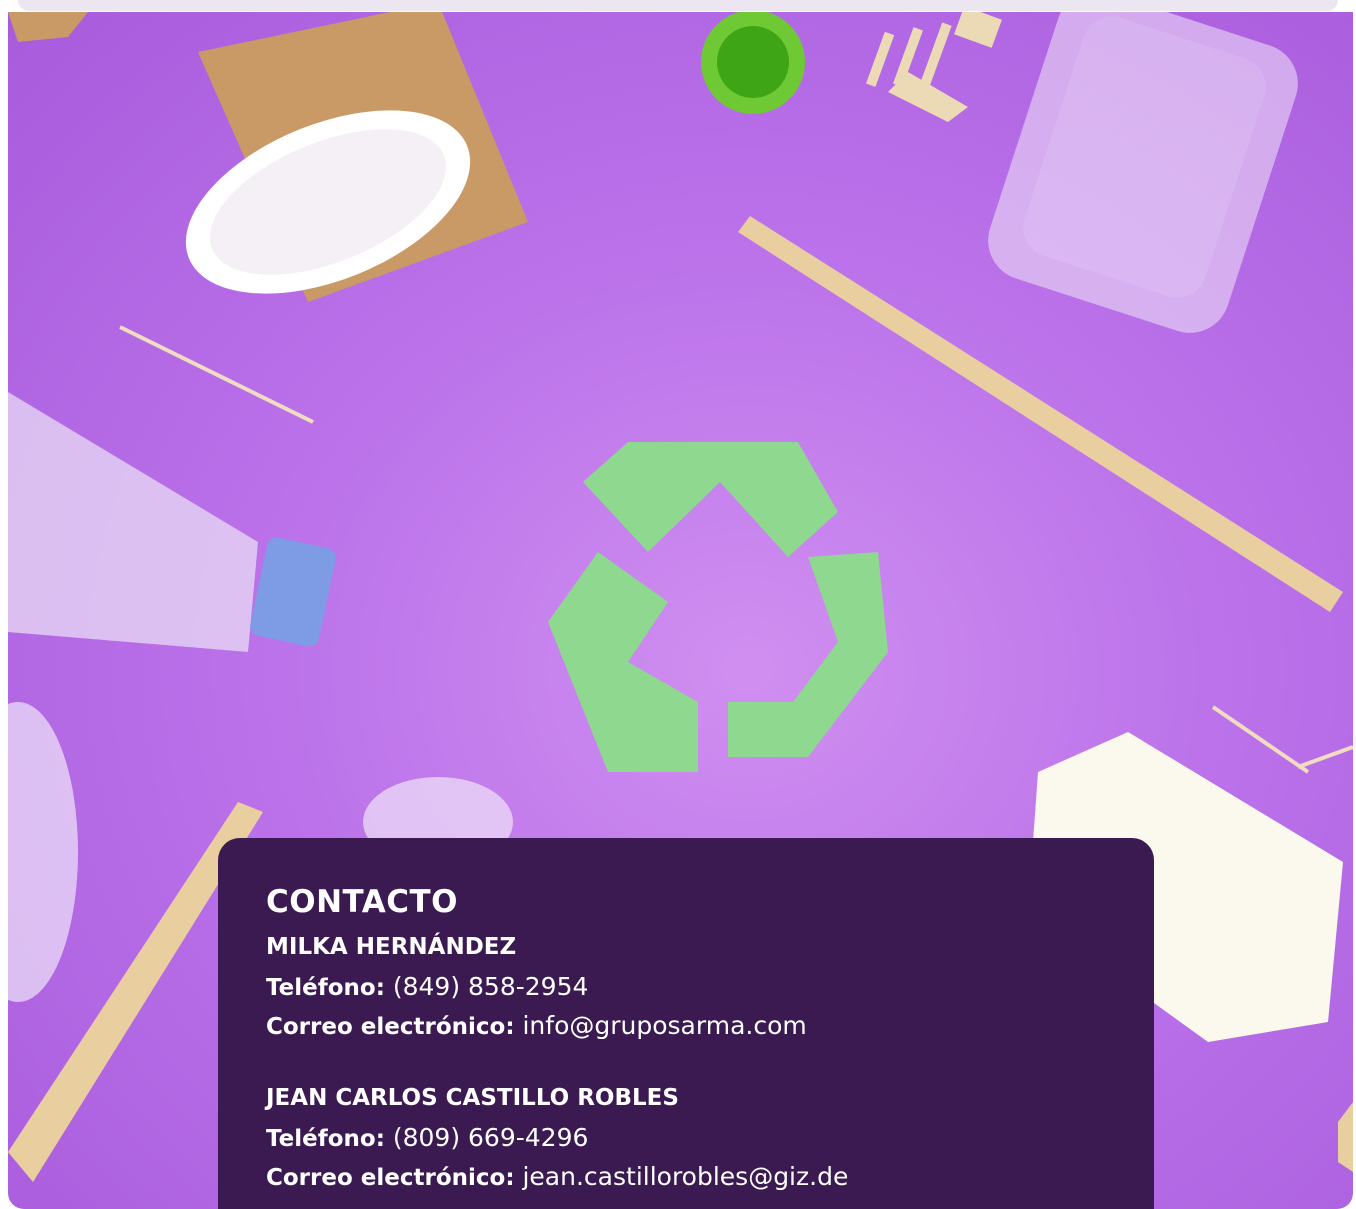 The width and height of the screenshot is (1356, 1209). Describe the element at coordinates (686, 987) in the screenshot. I see `contact-phone-line: Teléfono: (849) 858-2954` at that location.